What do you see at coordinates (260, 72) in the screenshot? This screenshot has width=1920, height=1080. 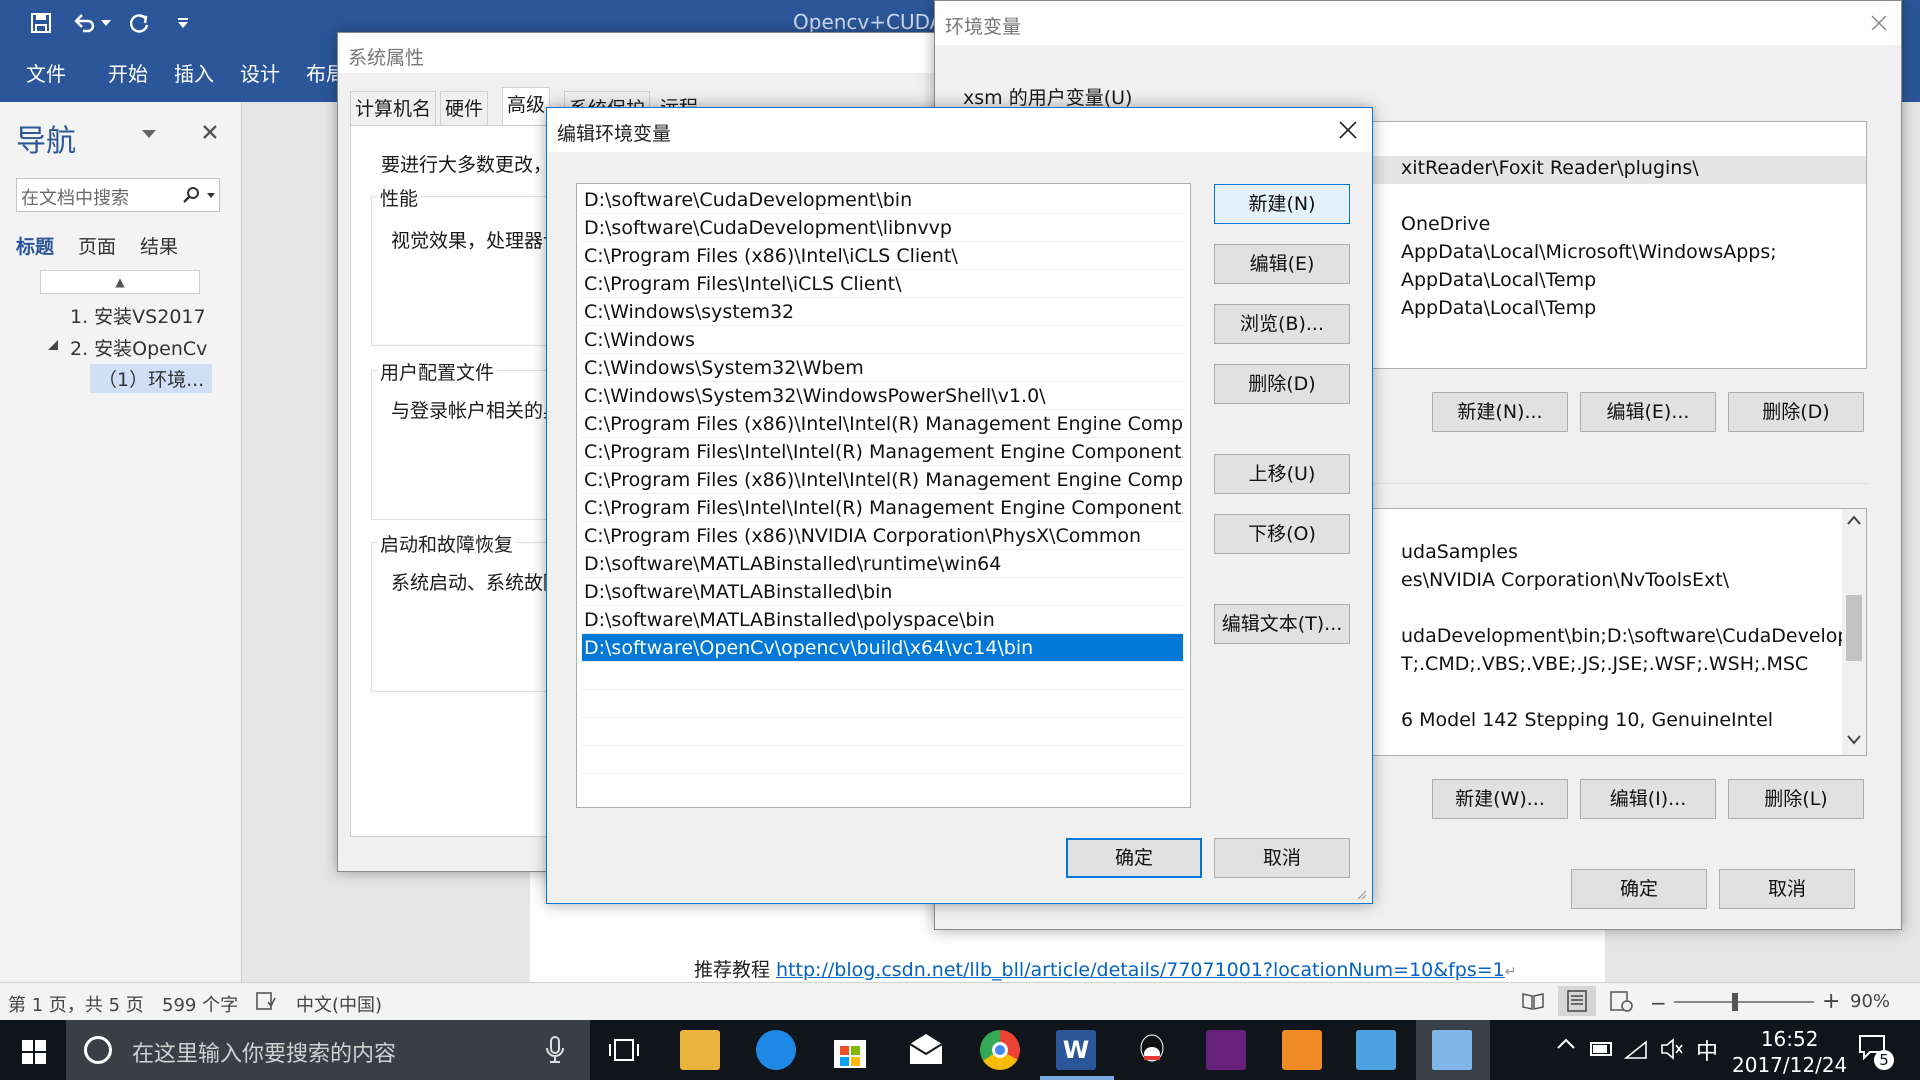 I see `menu-design: 设计` at bounding box center [260, 72].